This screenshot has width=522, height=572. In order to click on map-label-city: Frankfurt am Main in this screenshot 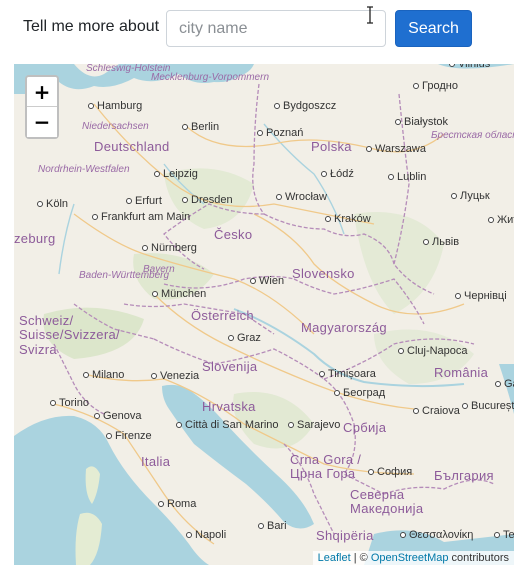, I will do `click(141, 217)`.